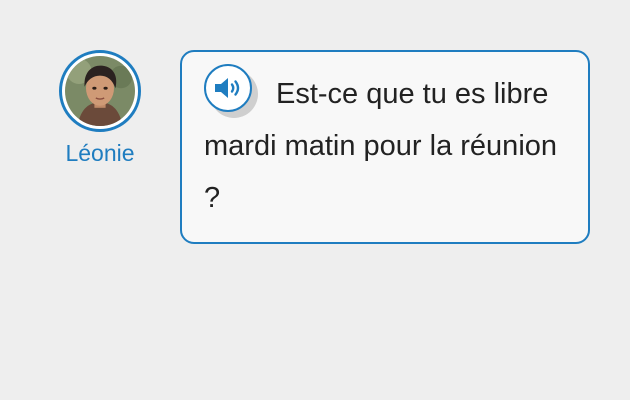  Describe the element at coordinates (100, 153) in the screenshot. I see `speaker-name: Léonie` at that location.